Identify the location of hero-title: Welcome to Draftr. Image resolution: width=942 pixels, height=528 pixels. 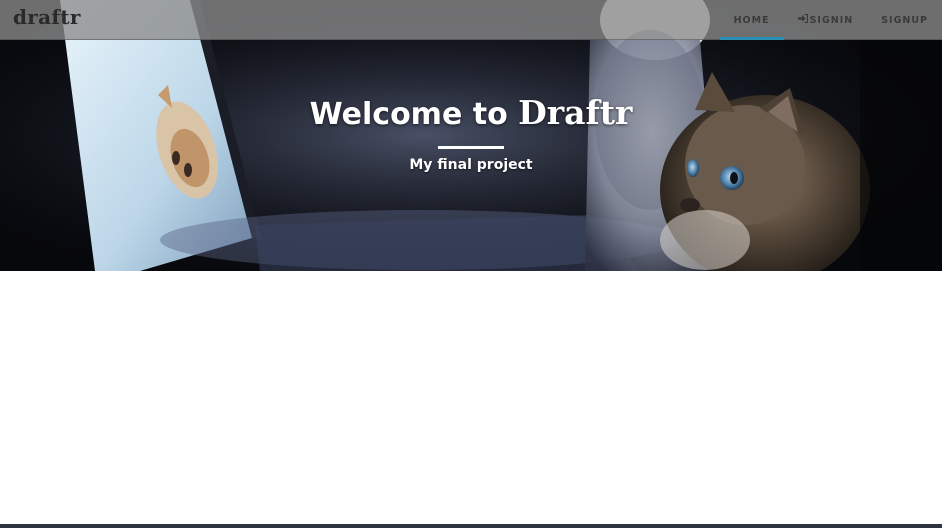
(471, 114).